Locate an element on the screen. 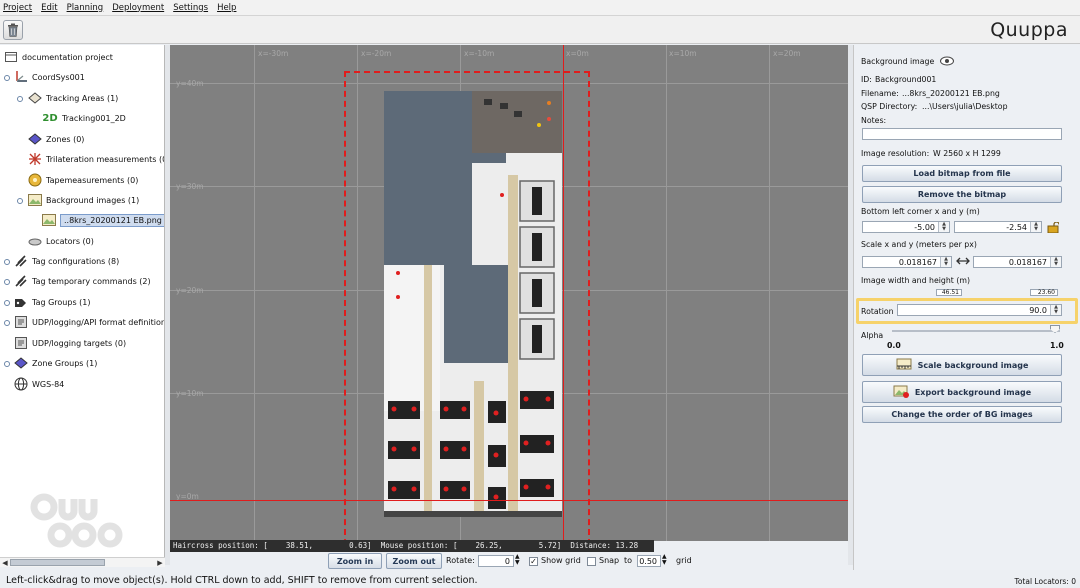 Image resolution: width=1080 pixels, height=588 pixels. load-bitmap-button: Load bitmap from file is located at coordinates (962, 173).